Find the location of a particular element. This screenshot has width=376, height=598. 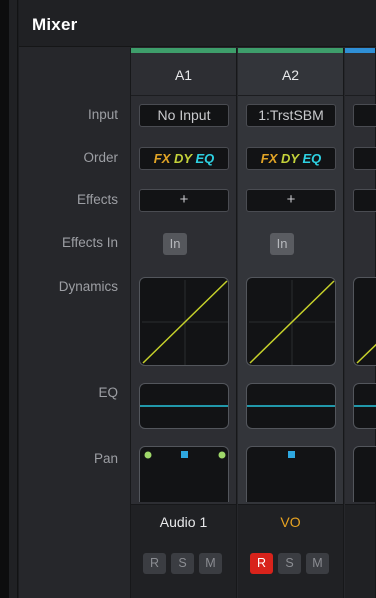

channel-strip-partial is located at coordinates (360, 323).